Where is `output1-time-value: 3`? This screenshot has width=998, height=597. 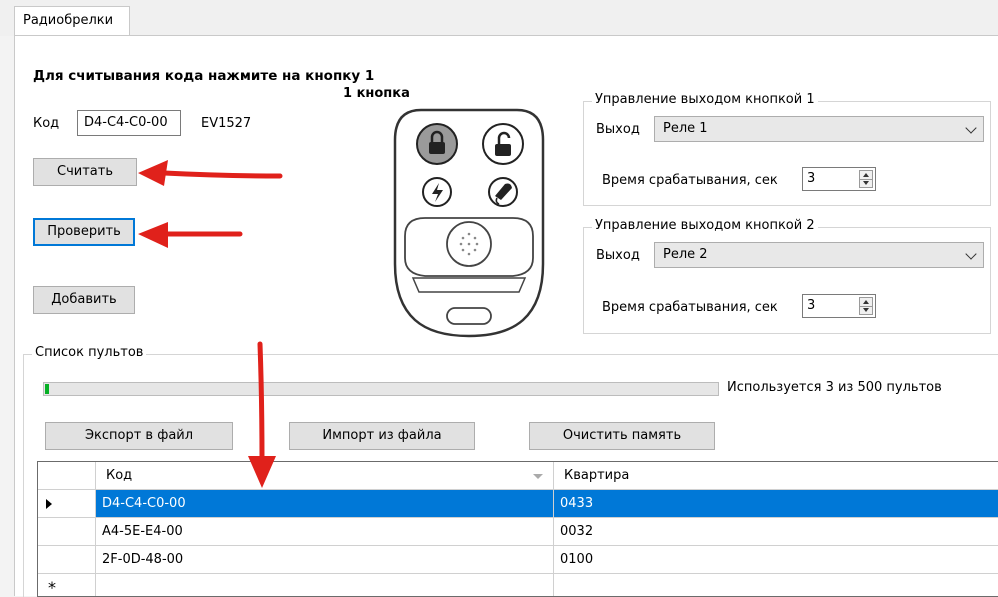
output1-time-value: 3 is located at coordinates (811, 178).